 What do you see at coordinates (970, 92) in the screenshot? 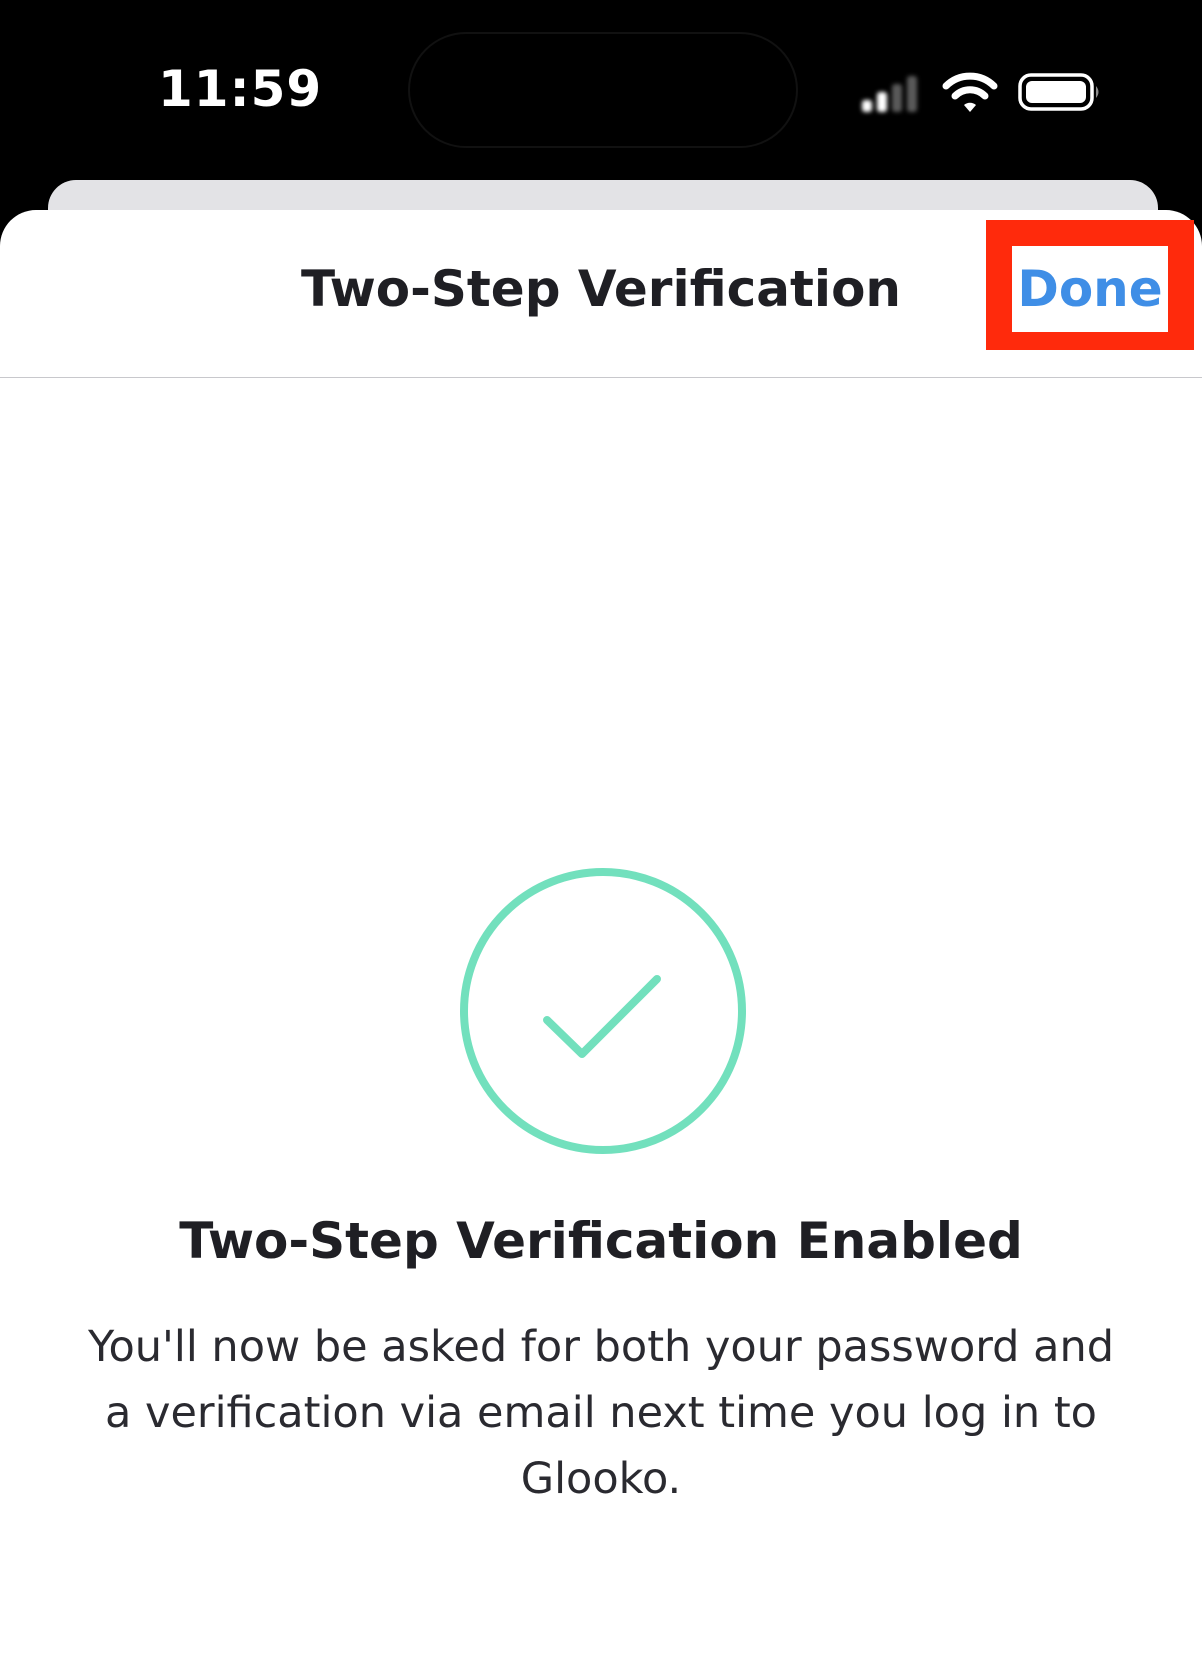
I see `wifi-icon` at bounding box center [970, 92].